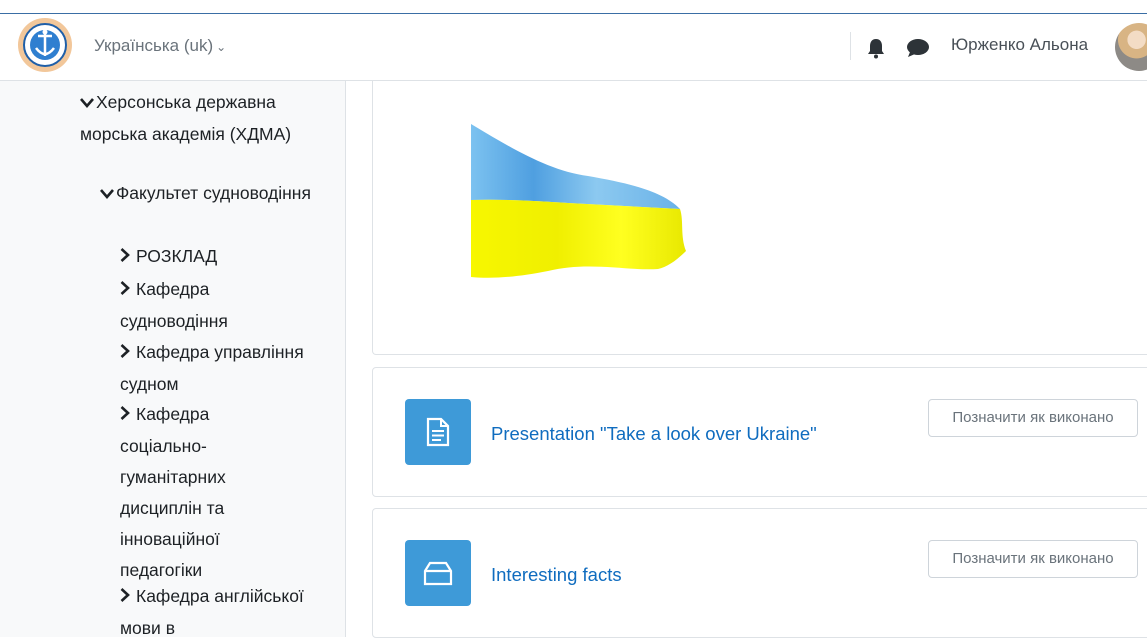 This screenshot has width=1147, height=638. I want to click on tree-item-label: РОЗКЛАД, so click(177, 256).